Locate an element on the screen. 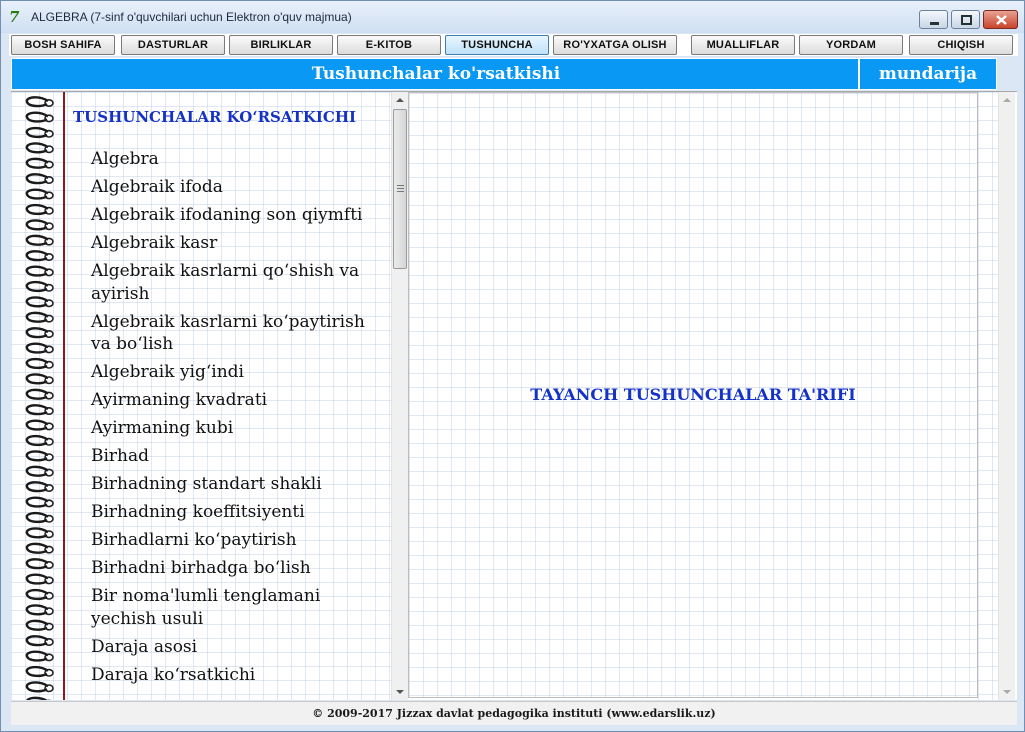 The width and height of the screenshot is (1025, 732). nav-birliklar-button: BIRLIKLAR is located at coordinates (281, 45).